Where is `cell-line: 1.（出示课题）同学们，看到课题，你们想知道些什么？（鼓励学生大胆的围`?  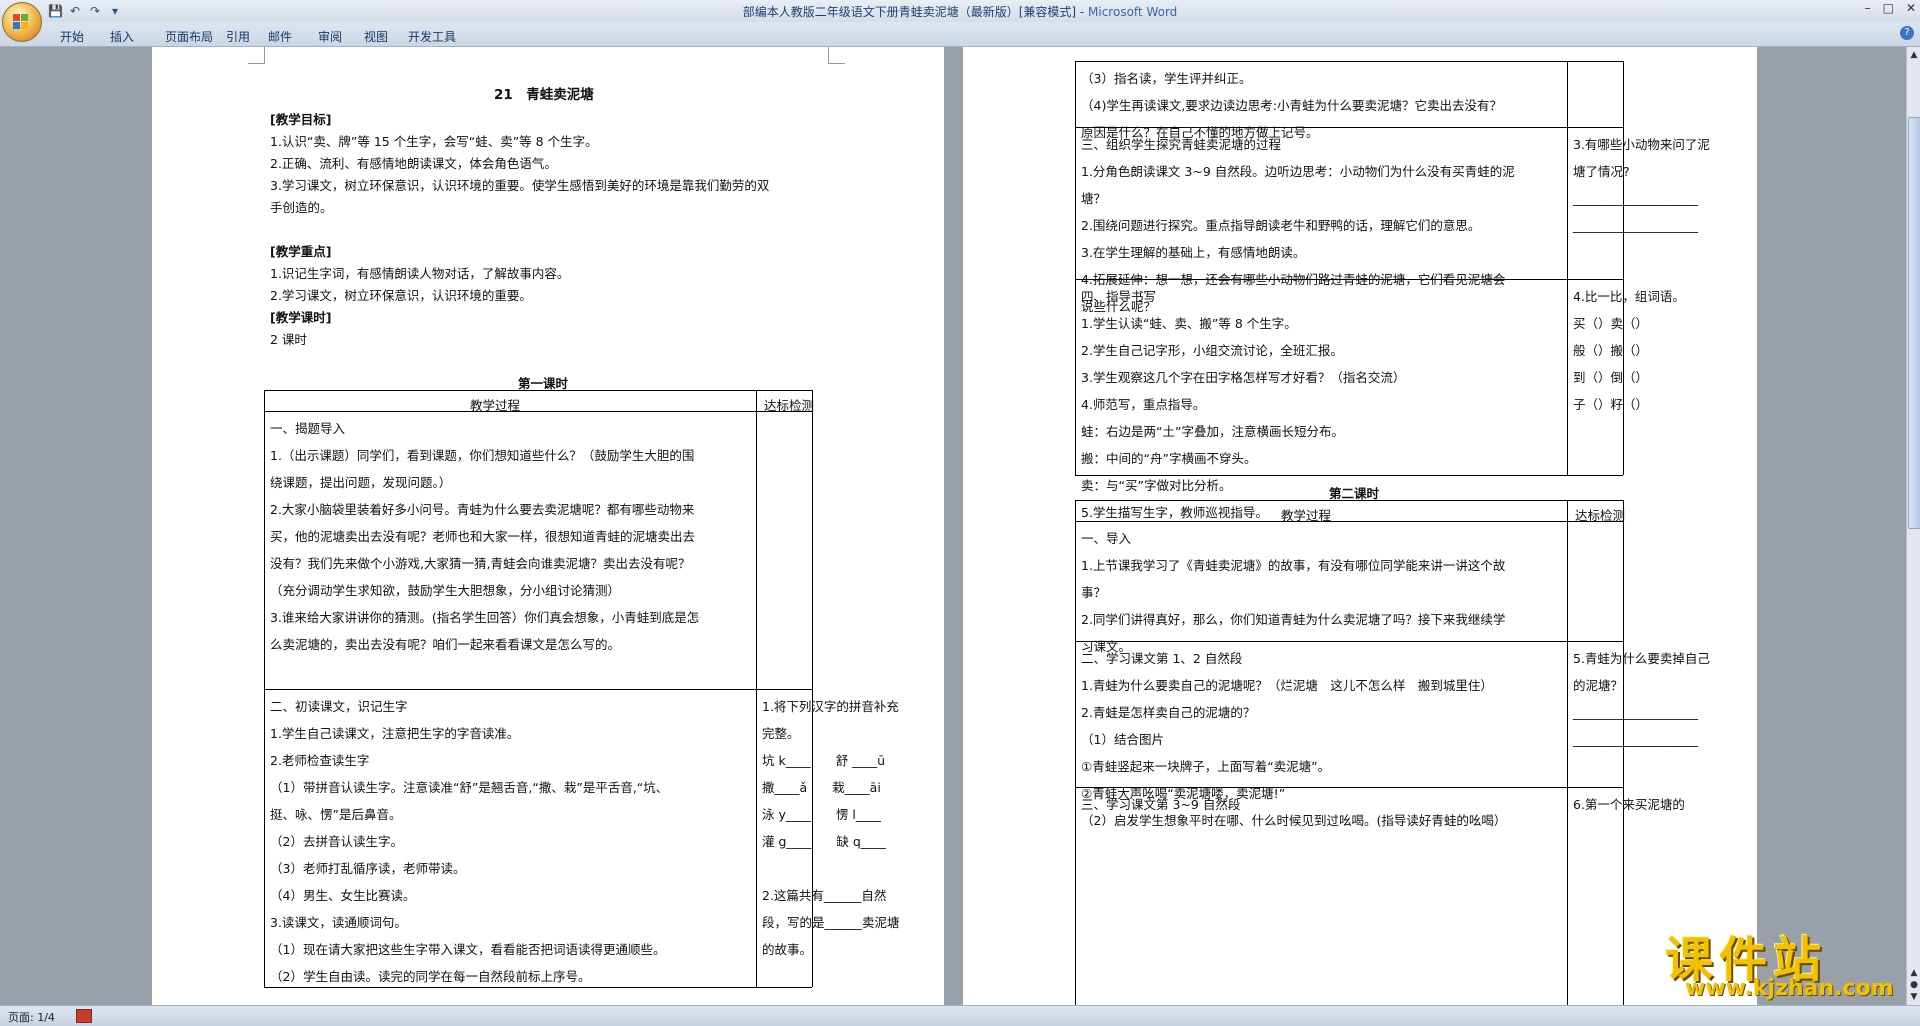 cell-line: 1.（出示课题）同学们，看到课题，你们想知道些什么？（鼓励学生大胆的围 is located at coordinates (482, 455).